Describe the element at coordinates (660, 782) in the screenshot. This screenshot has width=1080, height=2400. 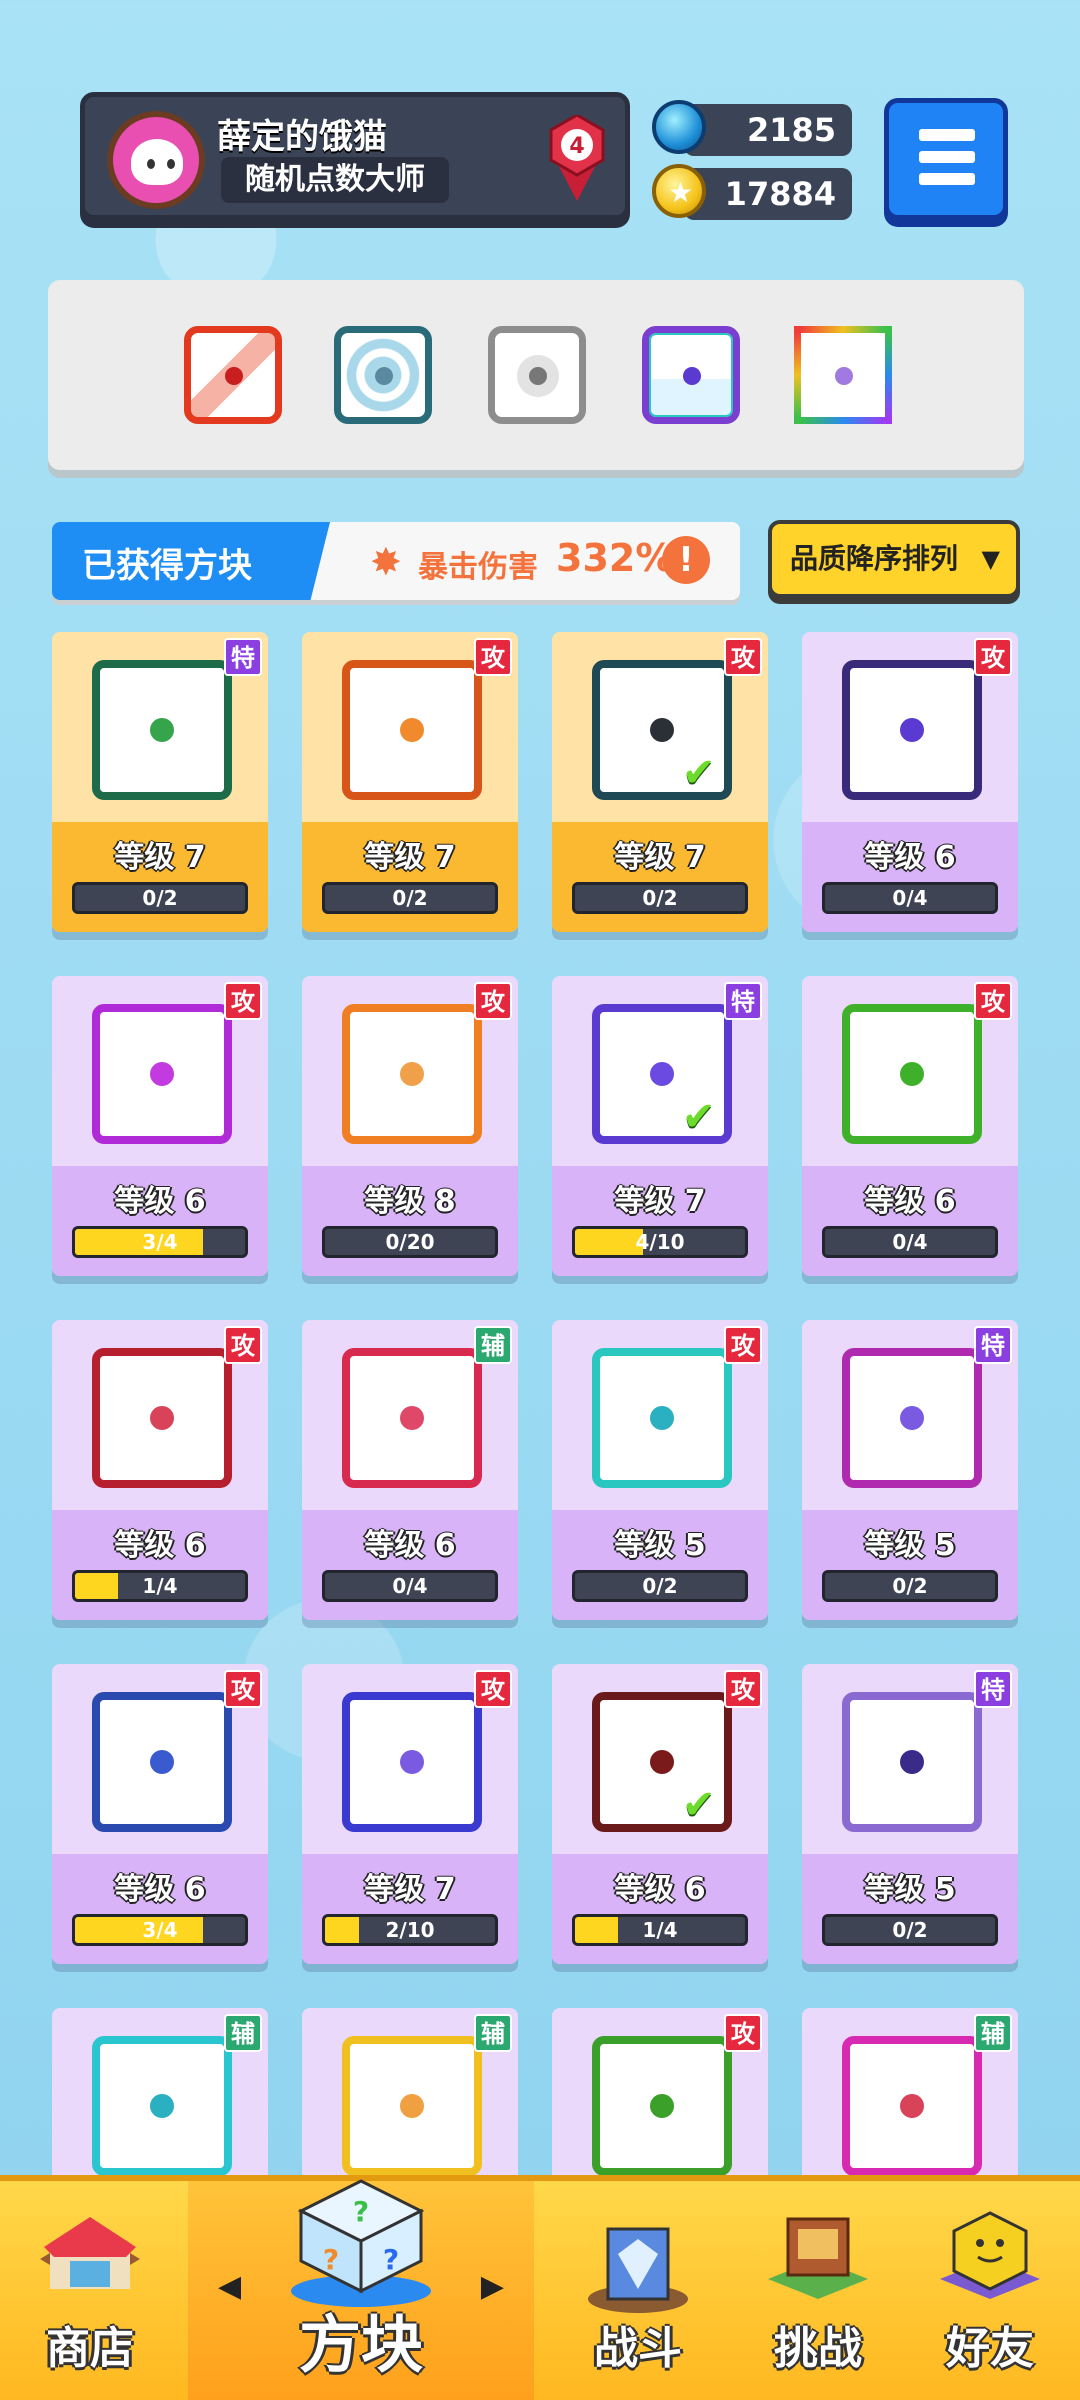
I see `dice-card: 攻 ✔ 等级 7 0/2` at that location.